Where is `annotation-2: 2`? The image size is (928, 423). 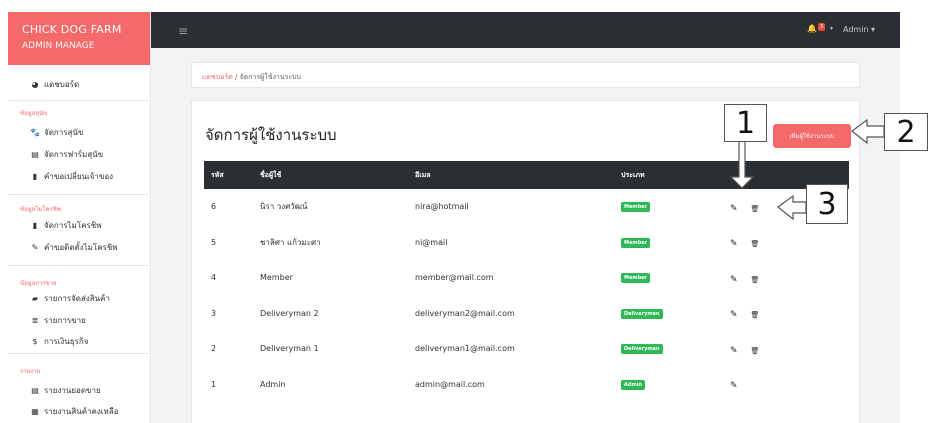
annotation-2: 2 is located at coordinates (906, 132).